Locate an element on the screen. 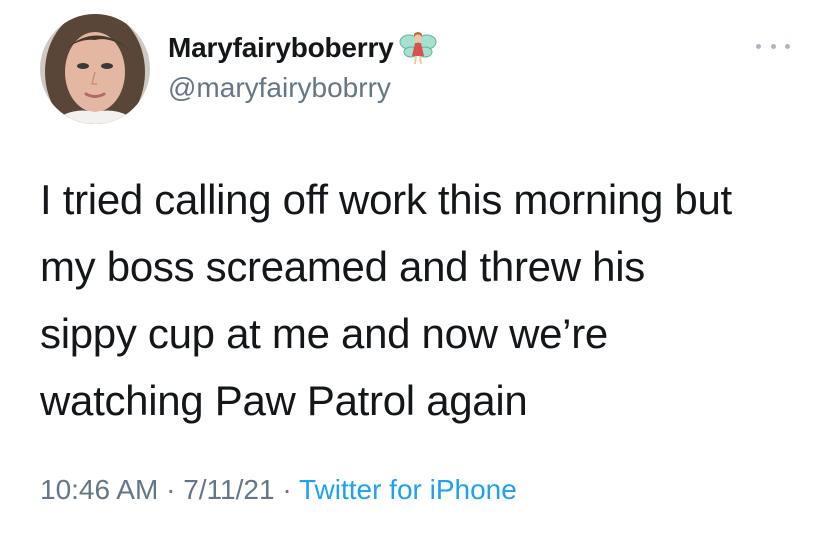 The height and width of the screenshot is (540, 824). tweet-time: 10:46 AM is located at coordinates (99, 489).